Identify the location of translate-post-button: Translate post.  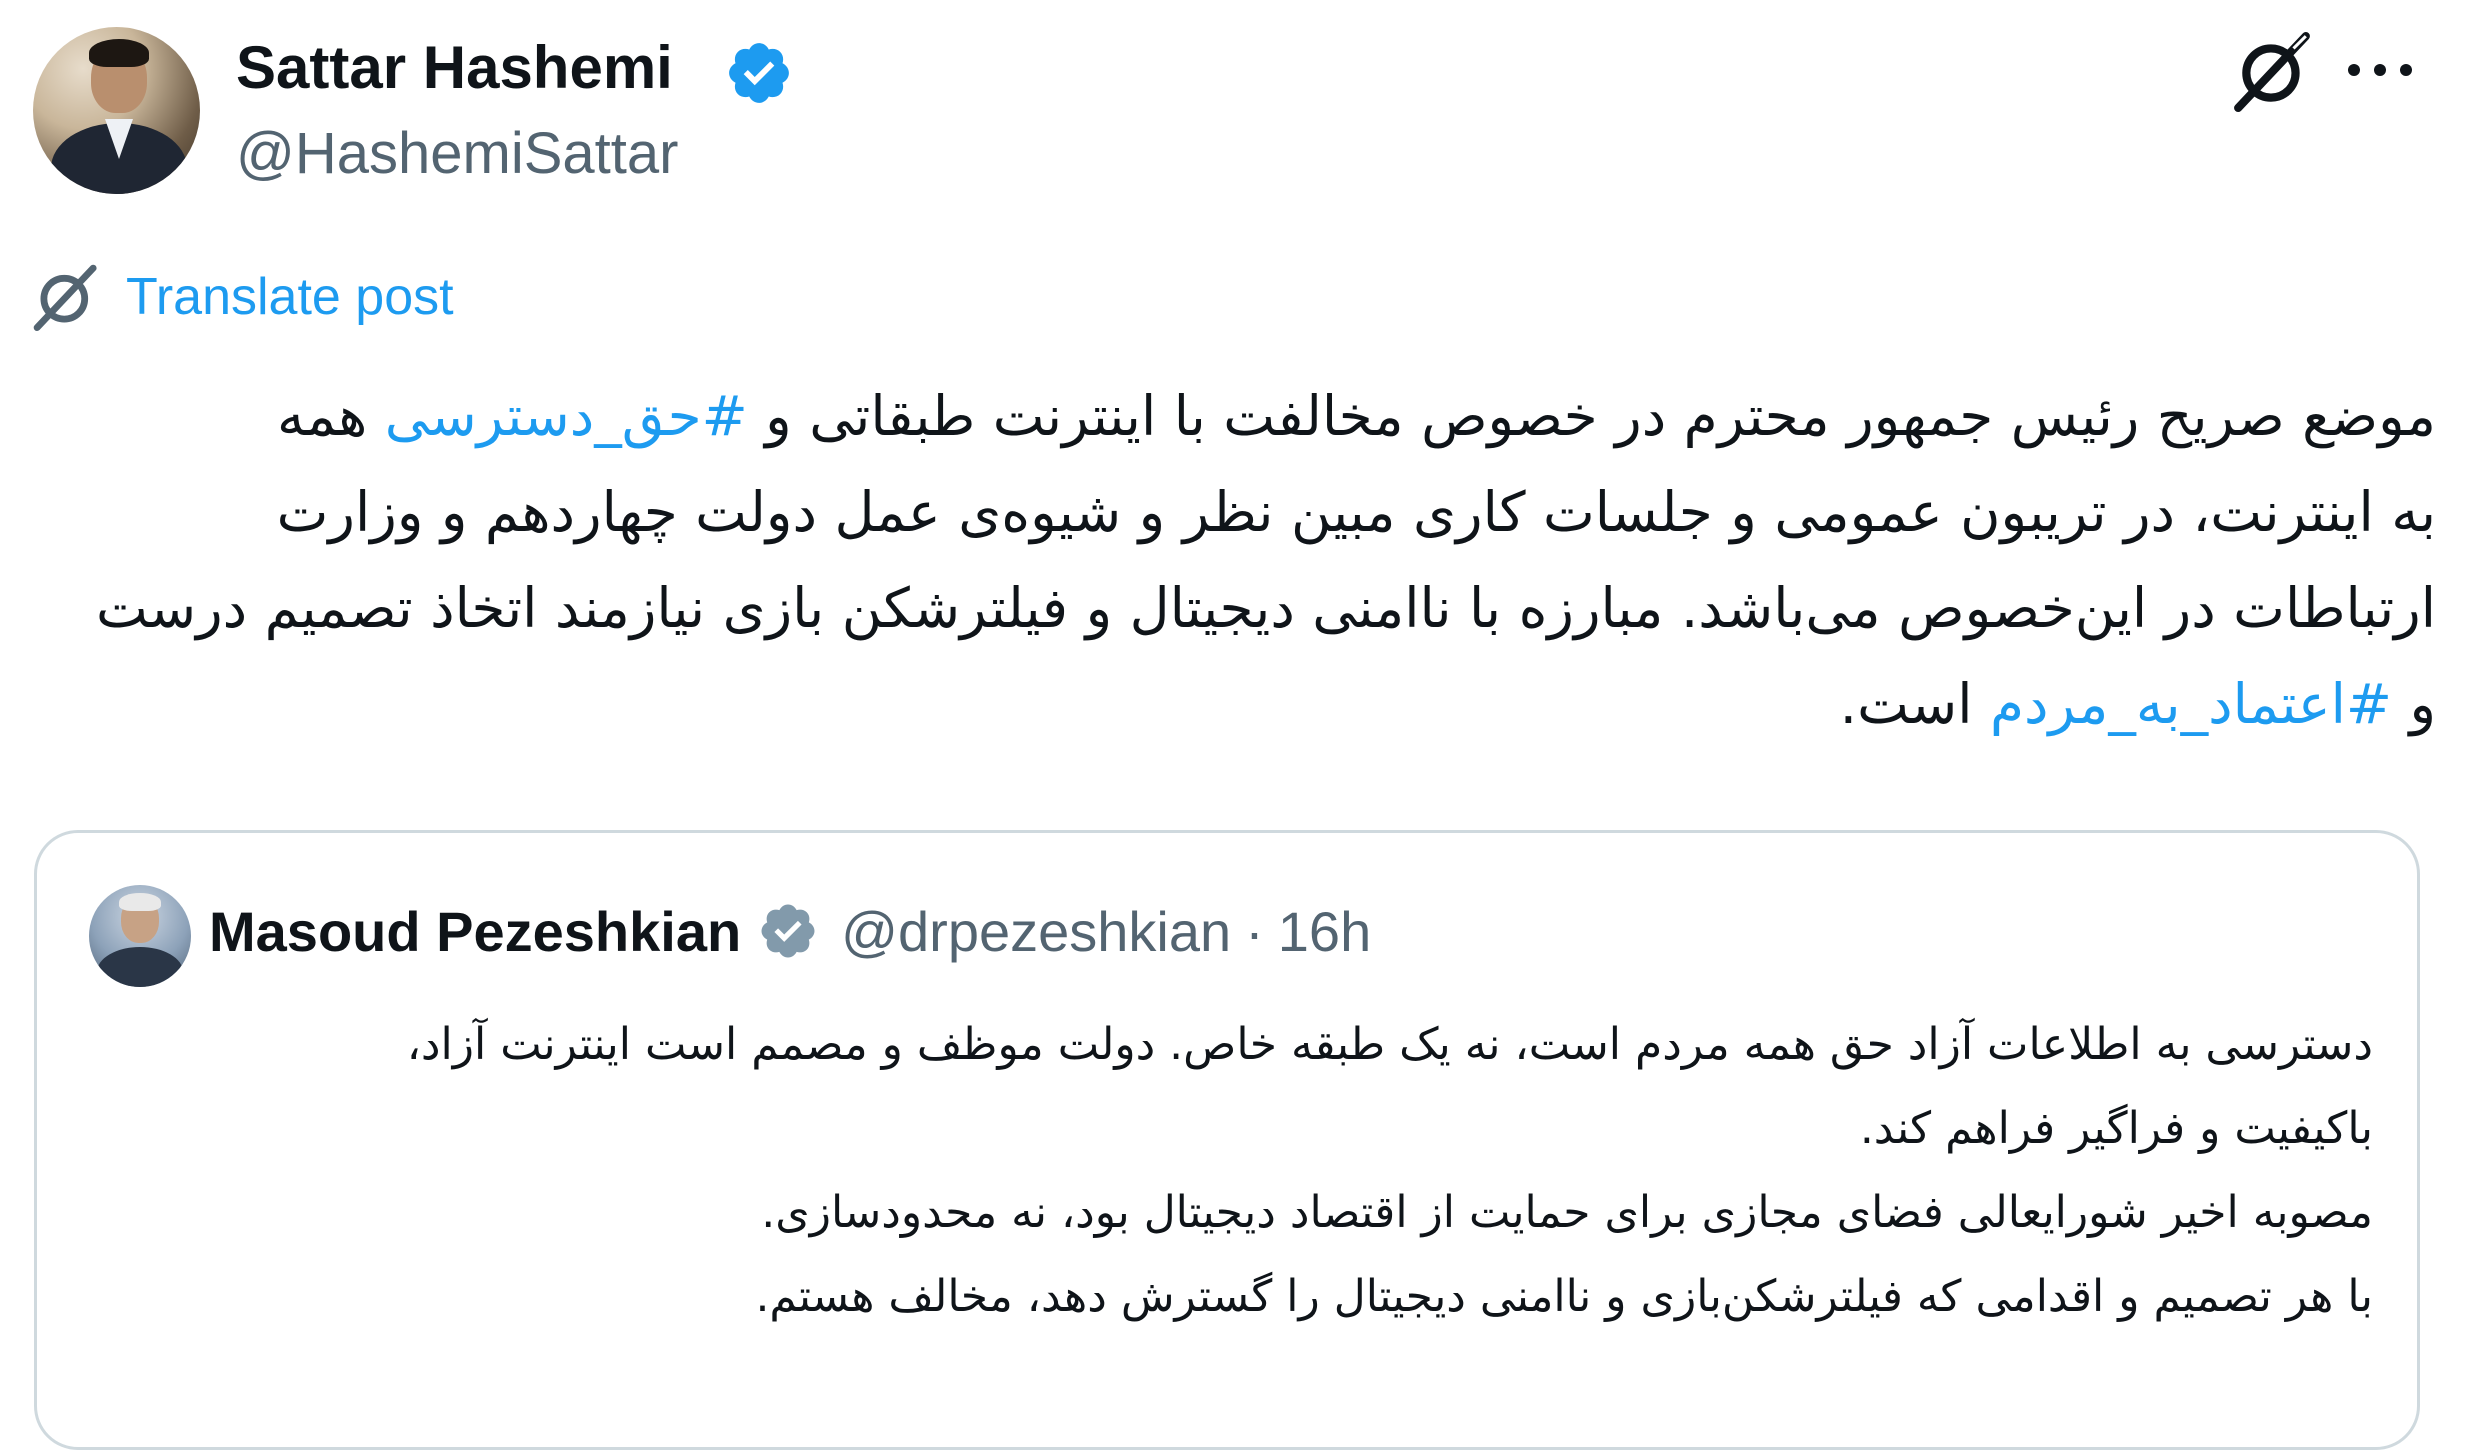
(243, 297).